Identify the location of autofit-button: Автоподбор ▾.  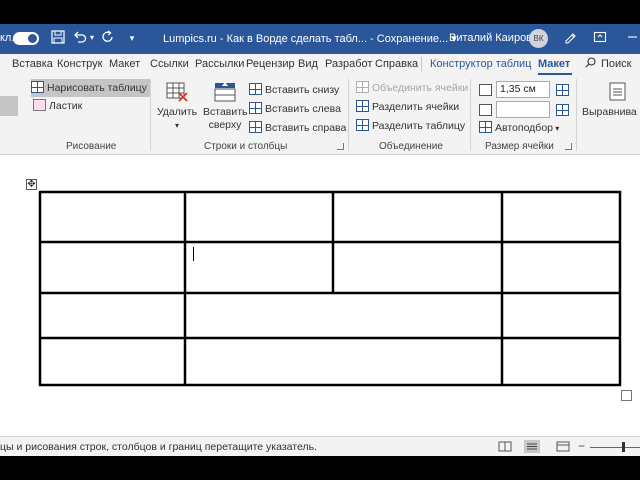
(519, 128).